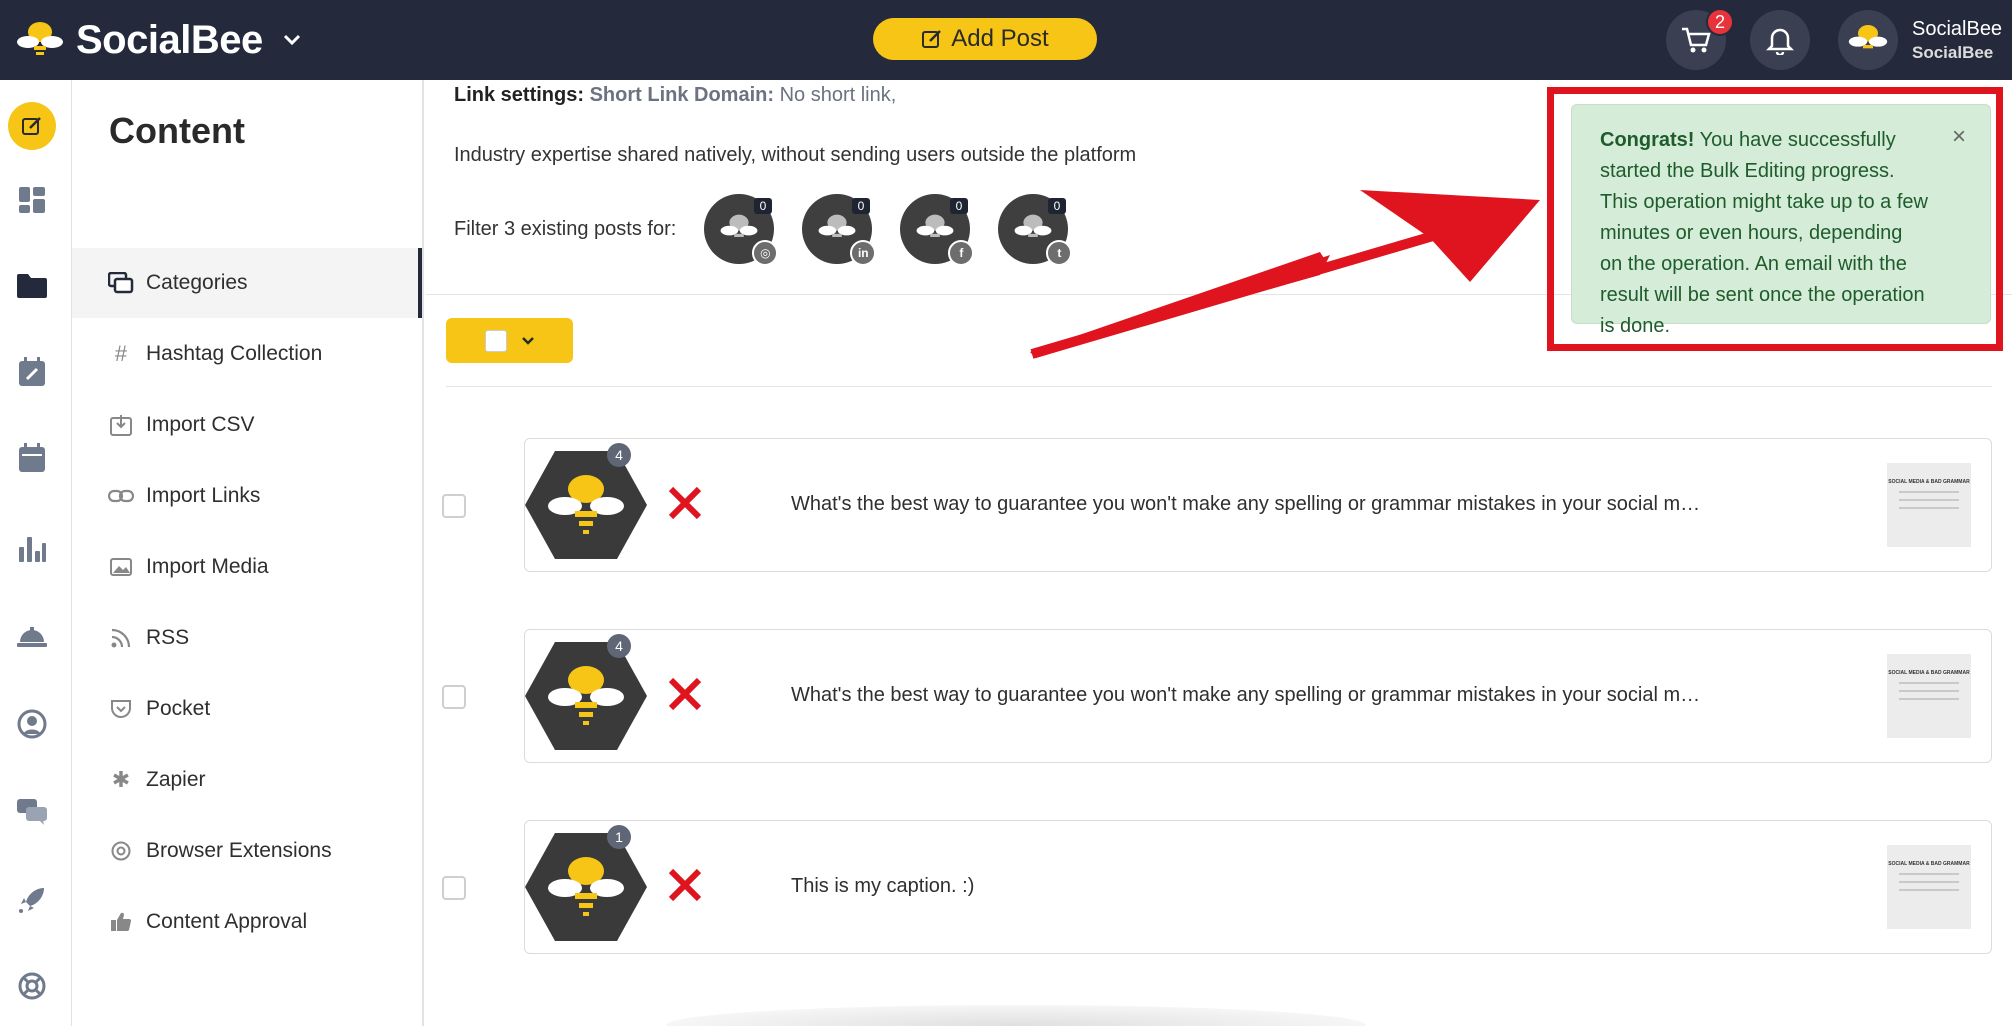 The image size is (2012, 1026). I want to click on sidebar-item-categories: Categories, so click(247, 283).